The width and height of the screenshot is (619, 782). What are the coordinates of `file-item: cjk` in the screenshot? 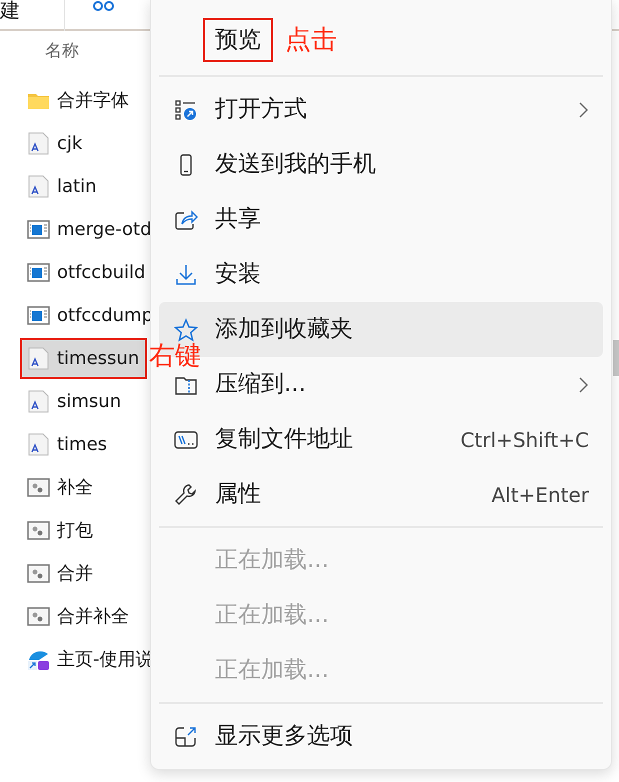 It's located at (57, 143).